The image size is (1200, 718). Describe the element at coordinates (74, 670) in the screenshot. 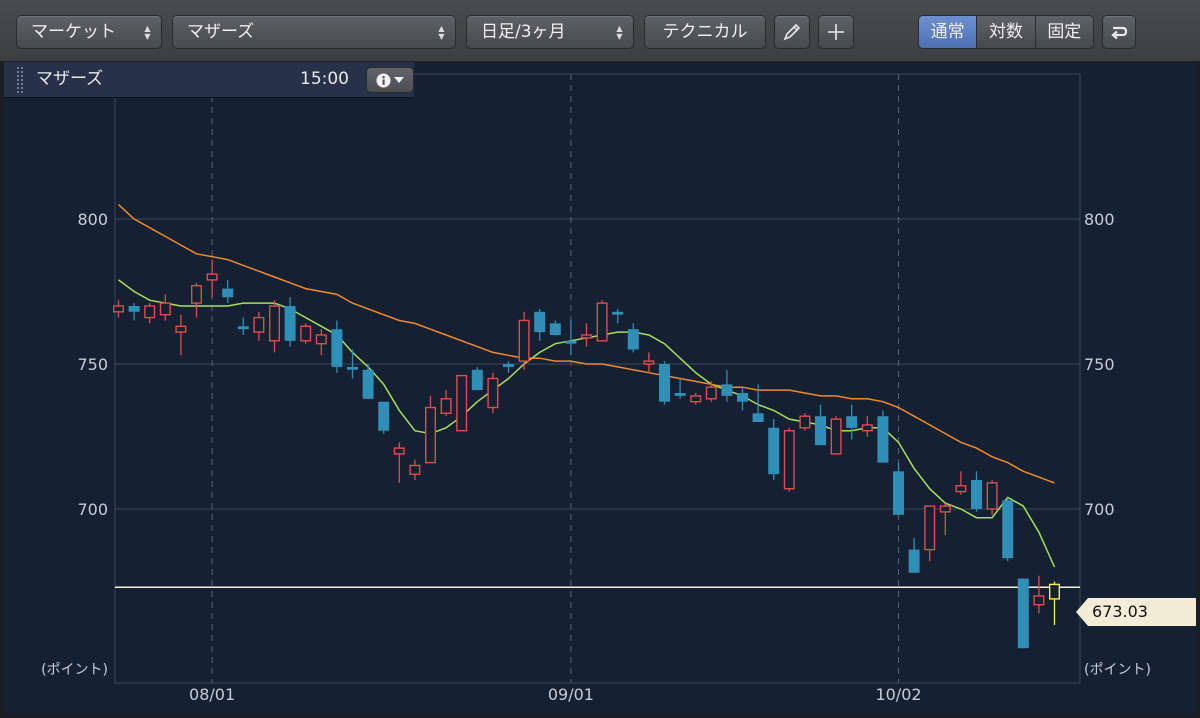

I see `y-unit-label-left: (ポイント)` at that location.